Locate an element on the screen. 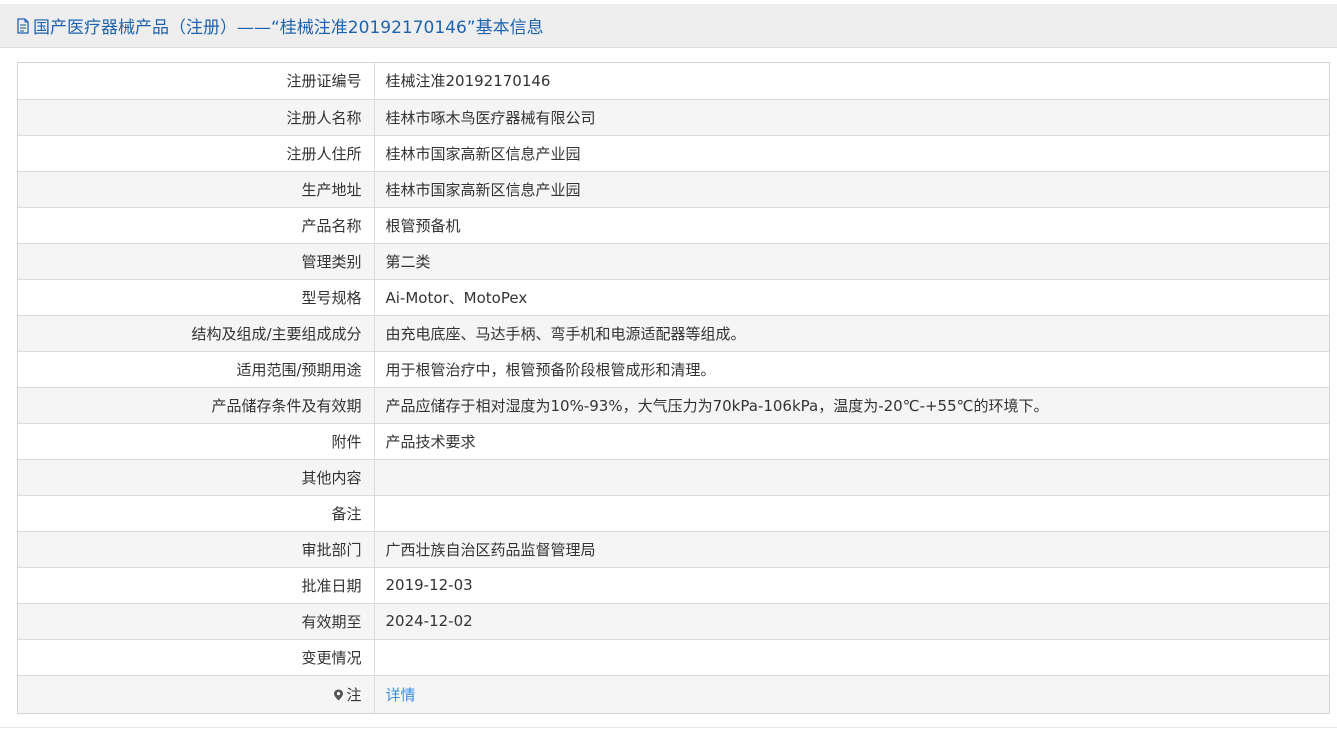  table-row: 批准日期 2019-12-03 is located at coordinates (673, 585).